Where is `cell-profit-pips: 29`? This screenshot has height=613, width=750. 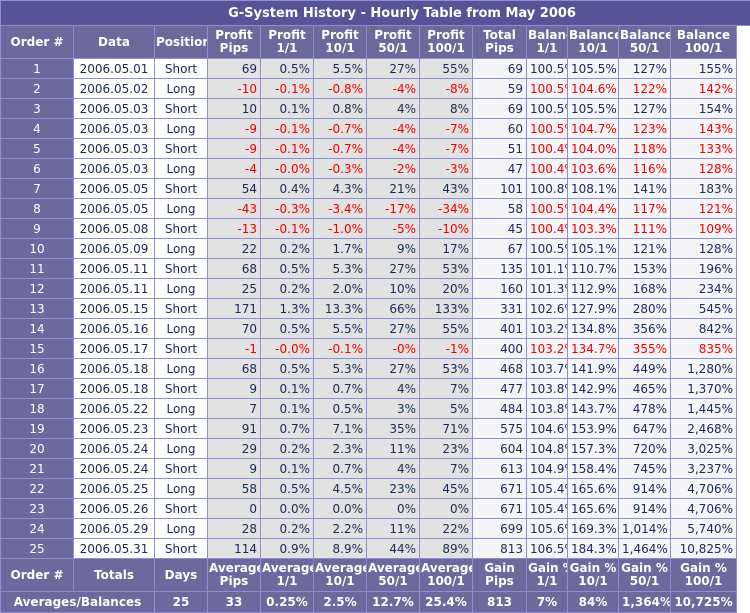 cell-profit-pips: 29 is located at coordinates (234, 449).